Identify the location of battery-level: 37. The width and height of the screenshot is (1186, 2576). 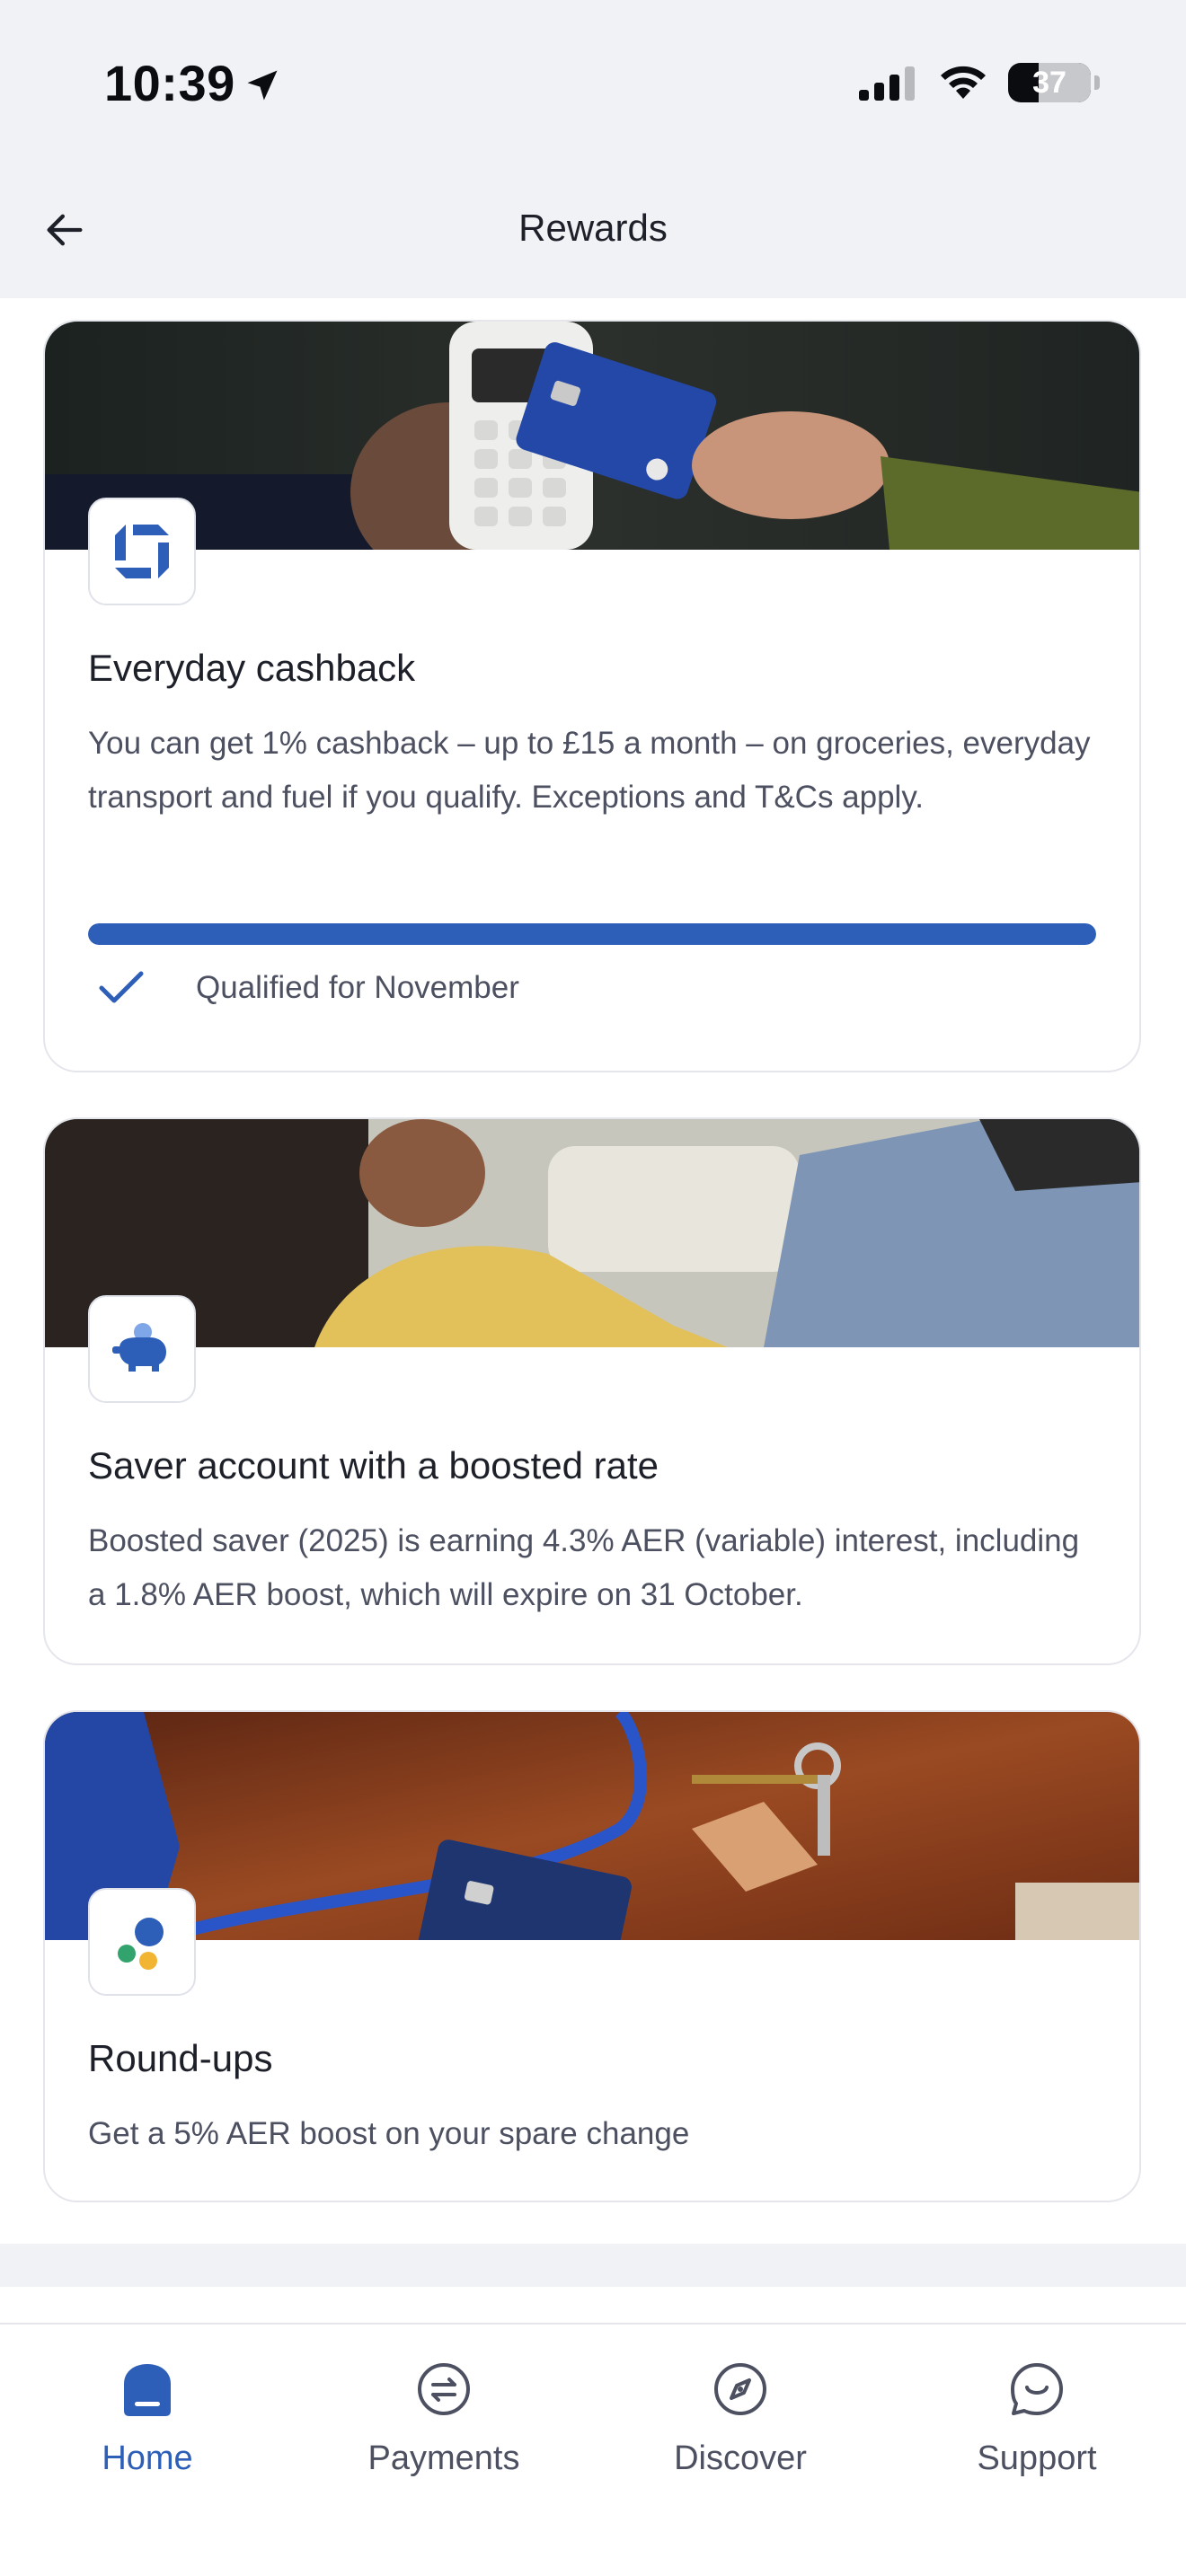
(1049, 82).